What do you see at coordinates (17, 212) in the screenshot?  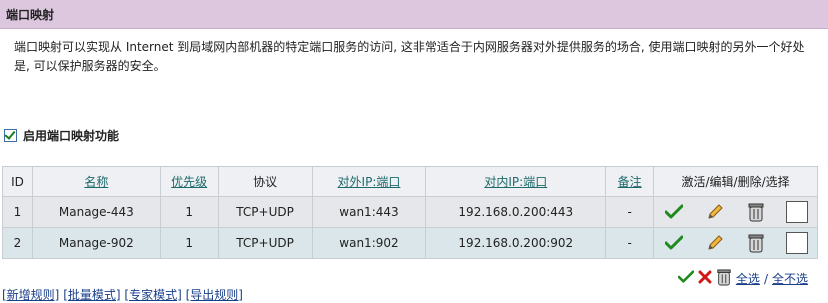 I see `cell-id: 1` at bounding box center [17, 212].